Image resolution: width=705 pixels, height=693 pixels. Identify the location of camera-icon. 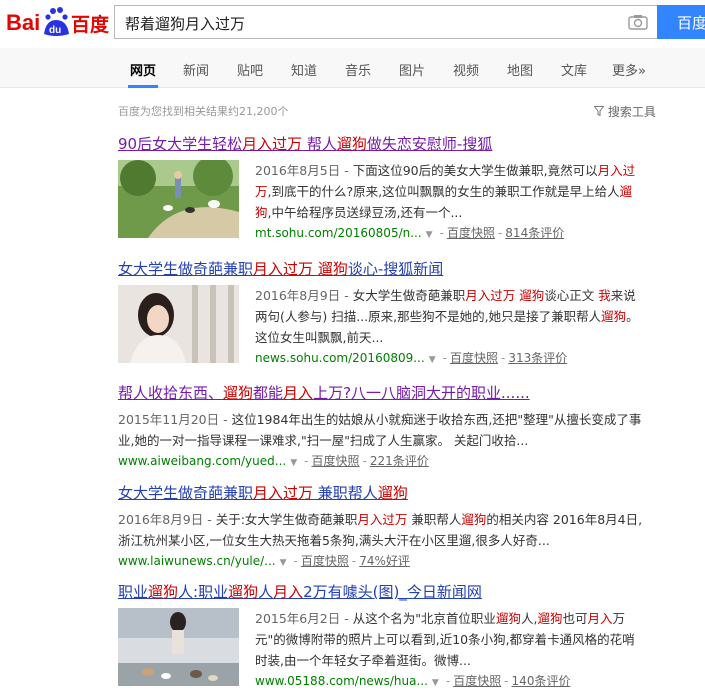
(638, 22).